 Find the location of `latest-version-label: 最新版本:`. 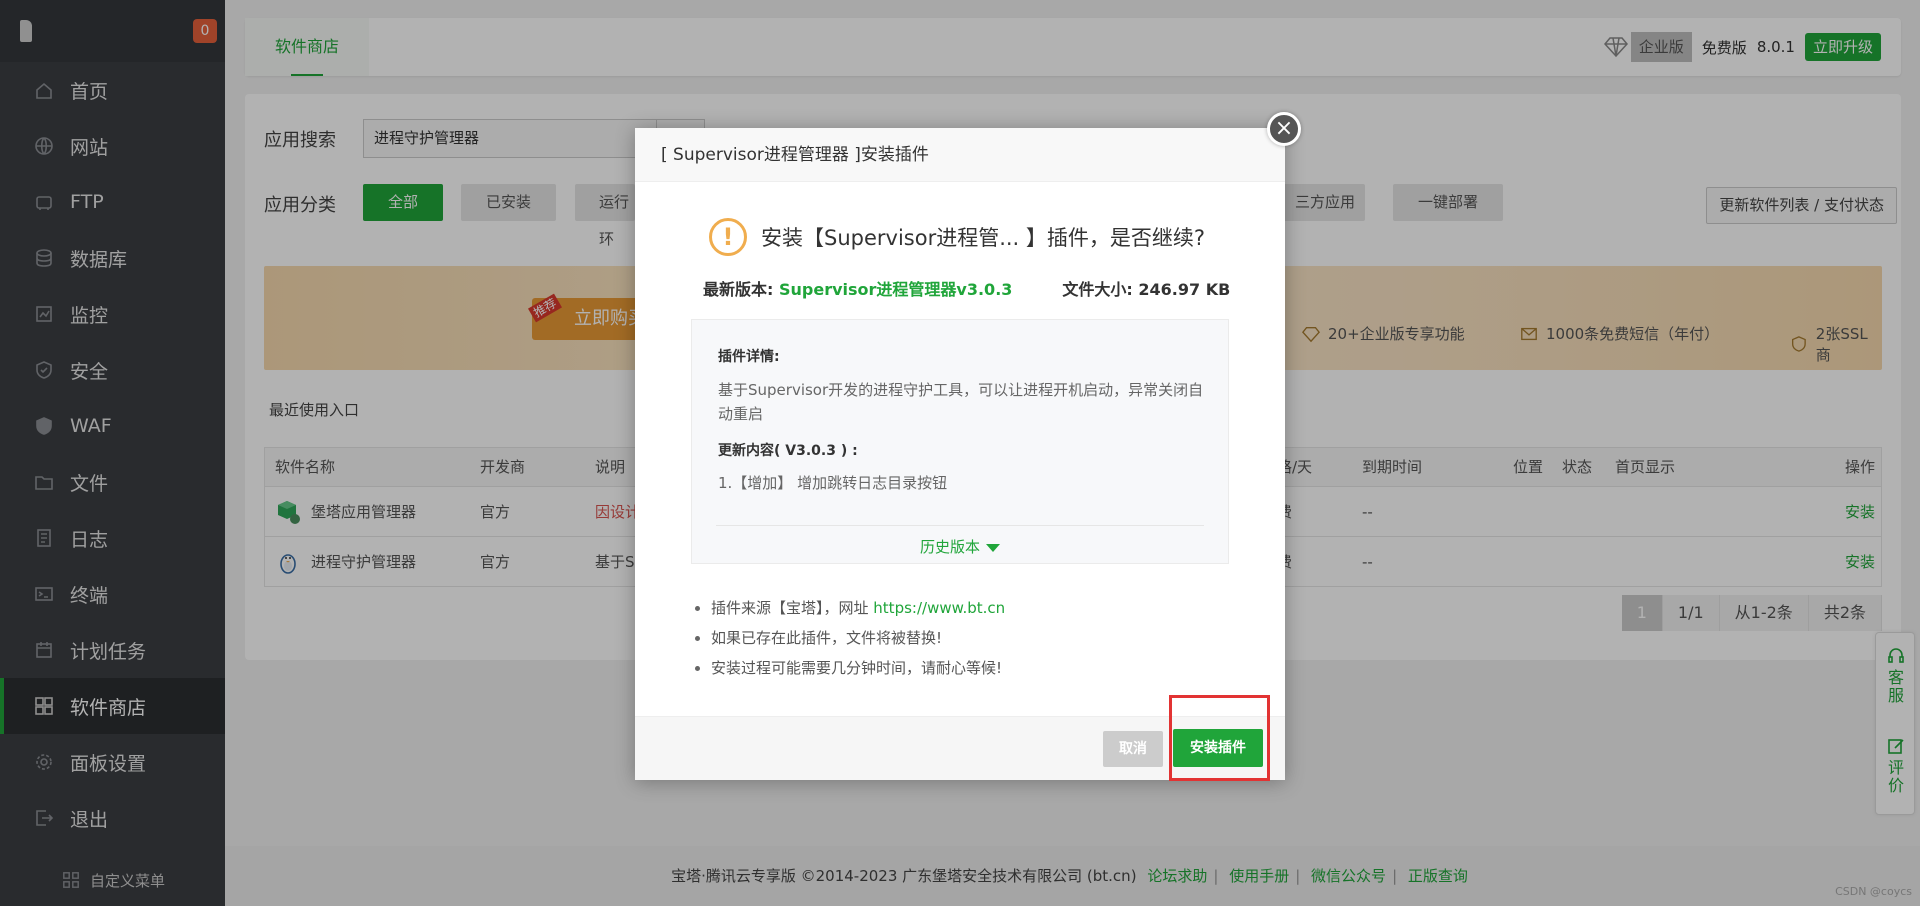

latest-version-label: 最新版本: is located at coordinates (738, 289).